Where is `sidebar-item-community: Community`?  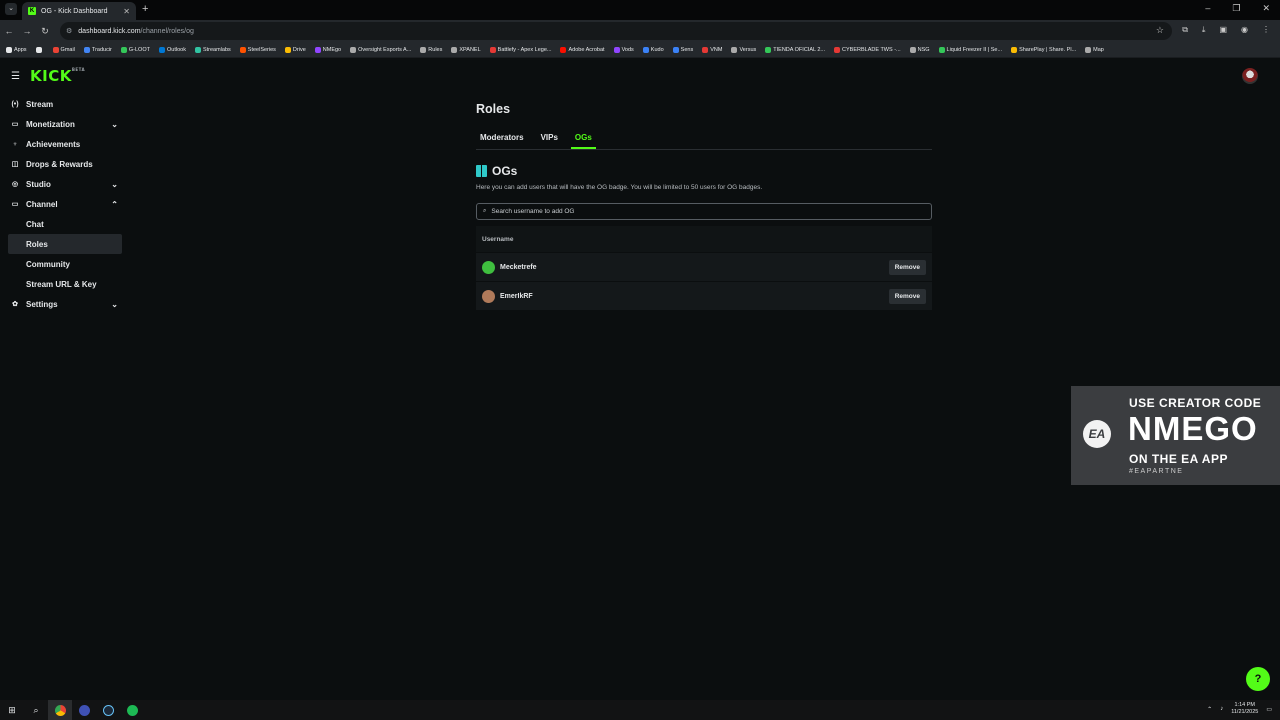 sidebar-item-community: Community is located at coordinates (65, 264).